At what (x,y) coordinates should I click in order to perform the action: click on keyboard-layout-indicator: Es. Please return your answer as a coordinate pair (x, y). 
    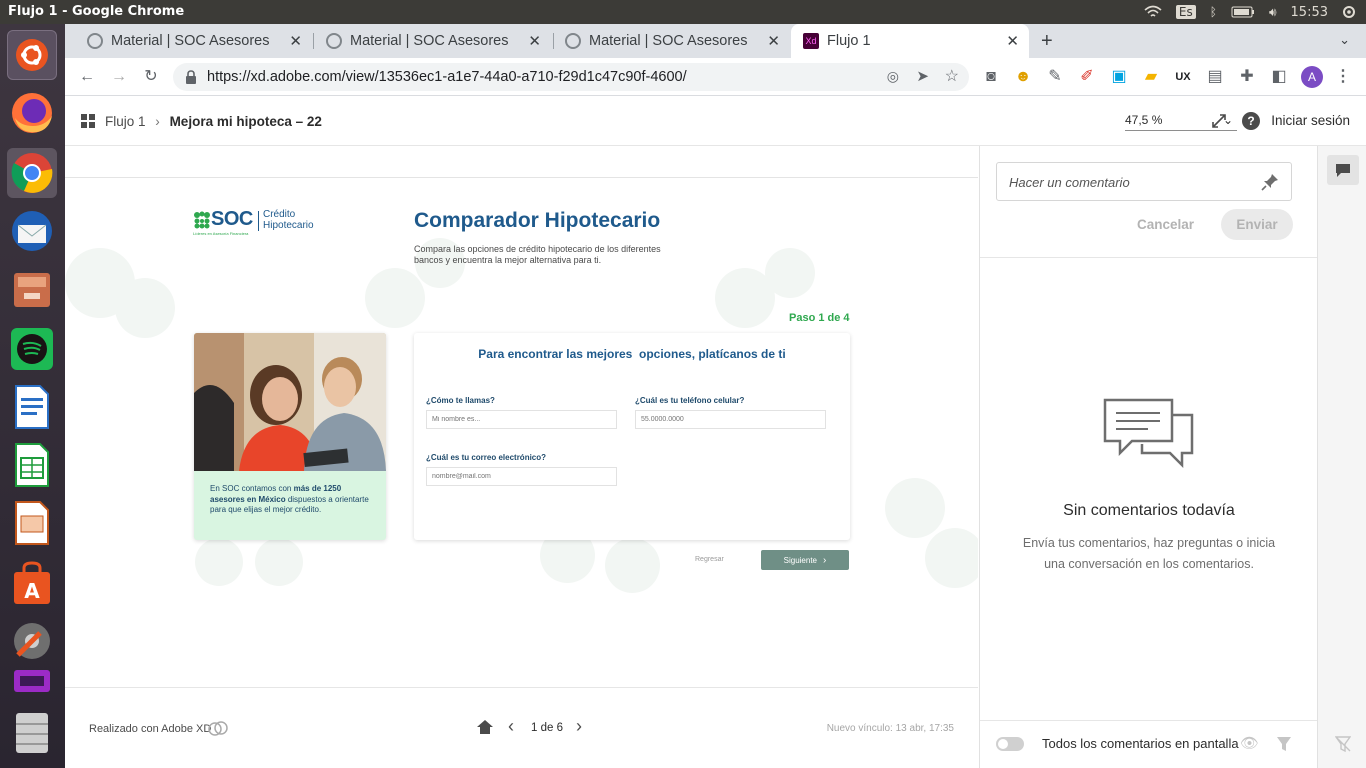
    Looking at the image, I should click on (1185, 12).